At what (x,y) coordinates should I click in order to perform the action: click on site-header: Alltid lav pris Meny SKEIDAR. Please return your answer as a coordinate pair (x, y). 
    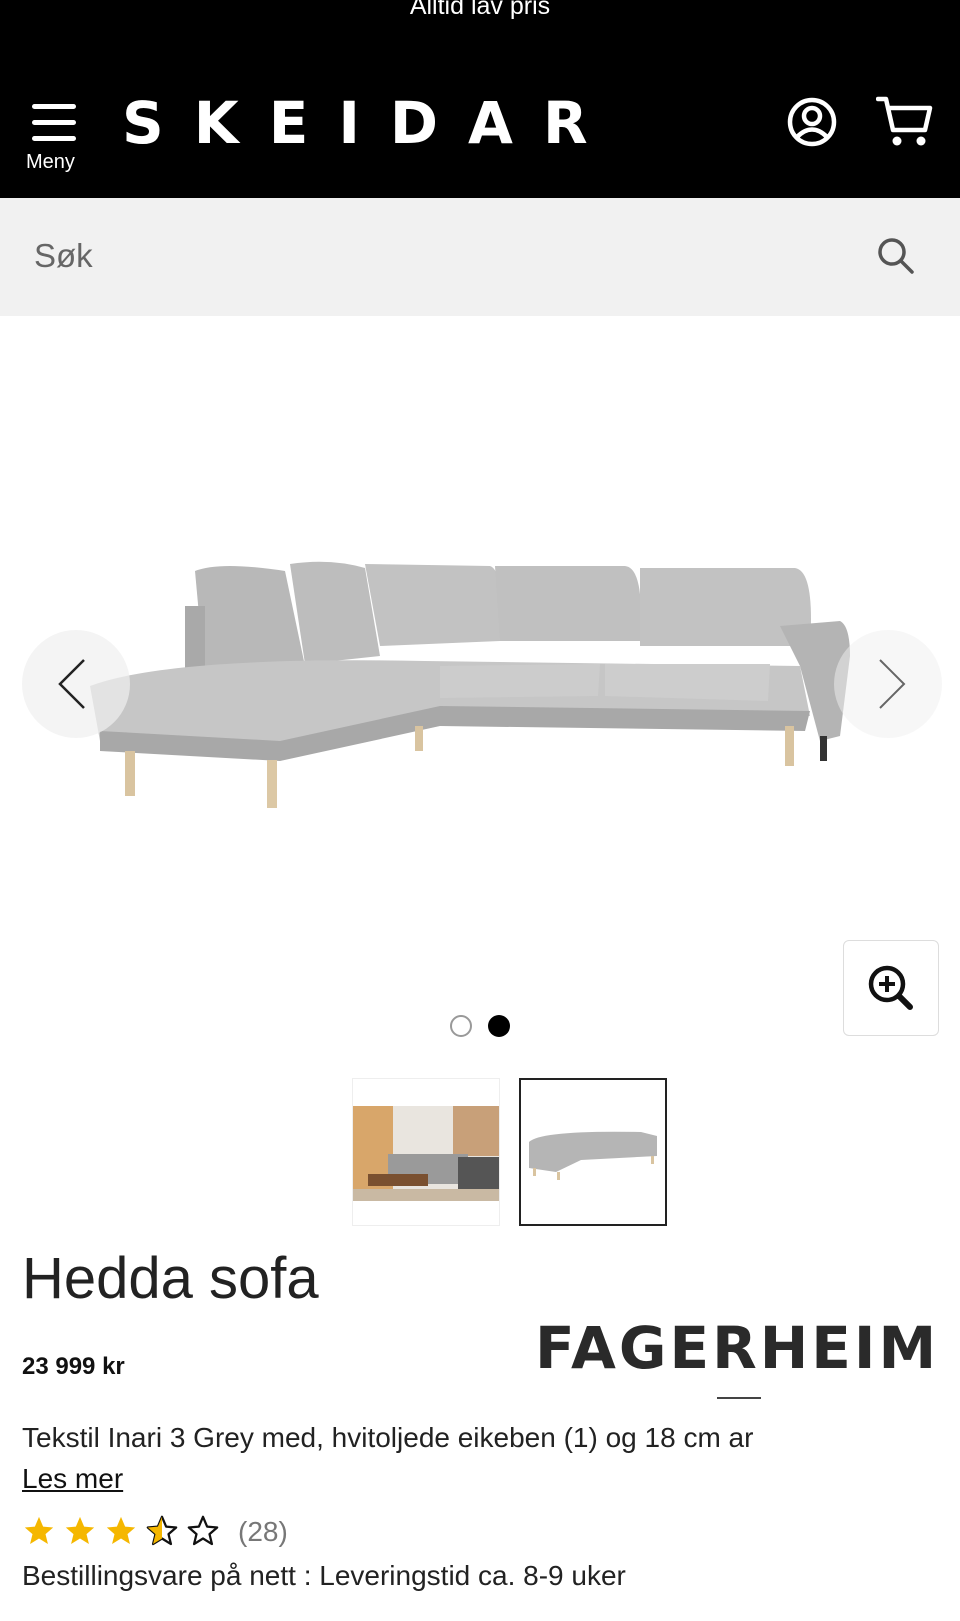
    Looking at the image, I should click on (480, 99).